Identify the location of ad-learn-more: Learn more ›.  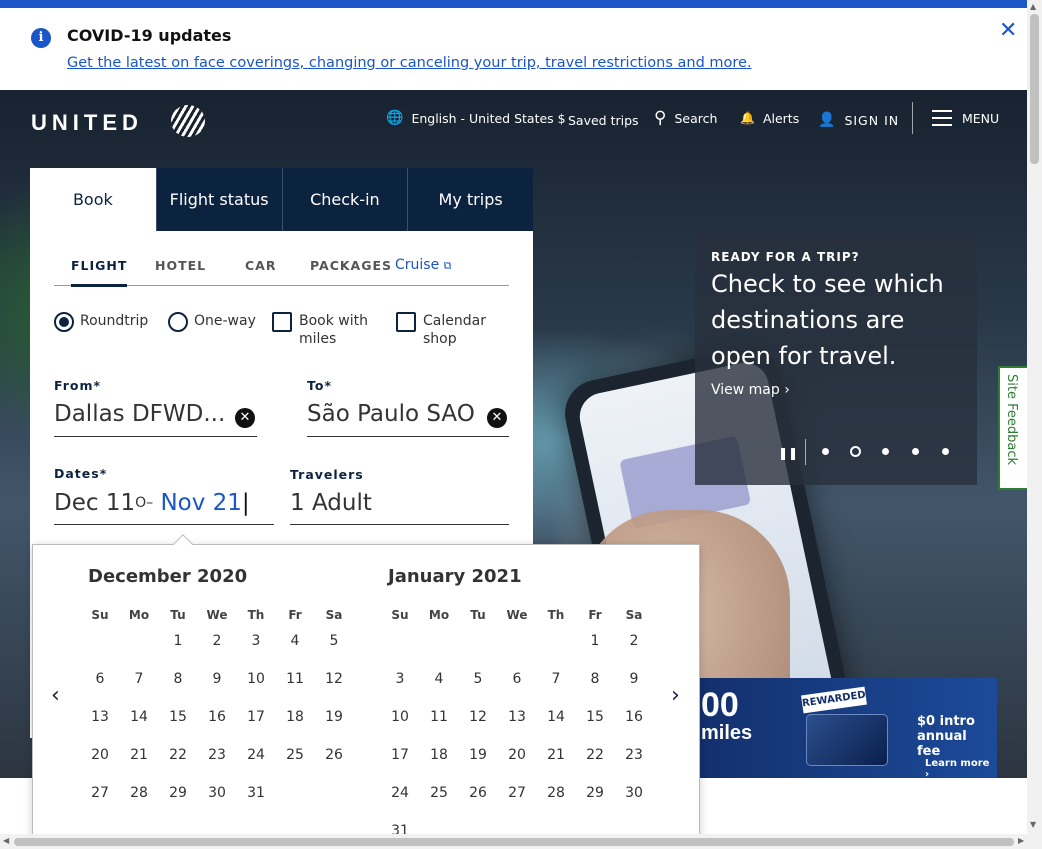
(961, 768).